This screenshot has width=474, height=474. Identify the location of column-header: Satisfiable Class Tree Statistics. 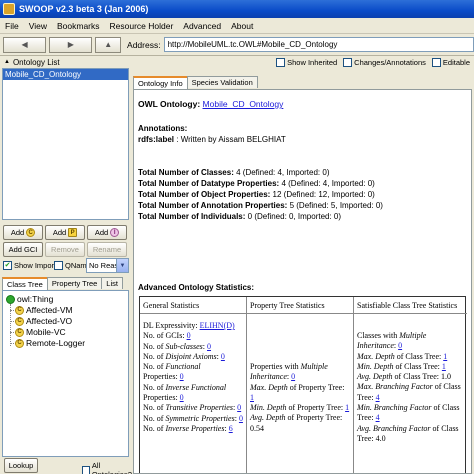
(410, 305).